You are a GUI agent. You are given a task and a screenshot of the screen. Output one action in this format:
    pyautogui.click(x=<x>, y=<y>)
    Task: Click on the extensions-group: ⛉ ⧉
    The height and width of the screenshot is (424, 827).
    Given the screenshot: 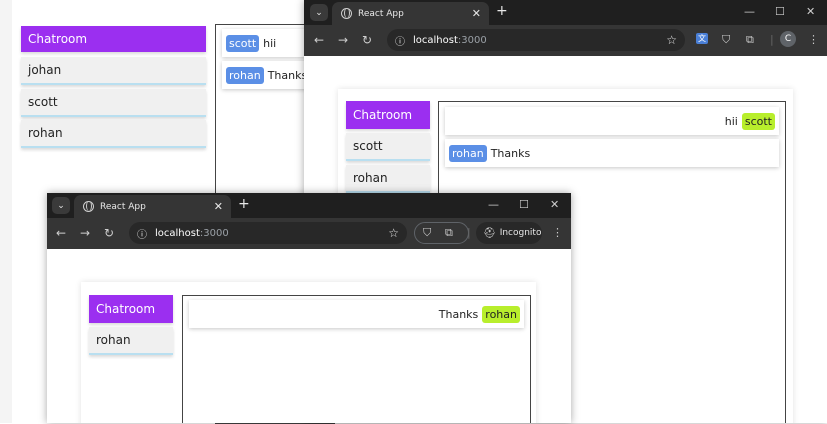 What is the action you would take?
    pyautogui.click(x=441, y=233)
    